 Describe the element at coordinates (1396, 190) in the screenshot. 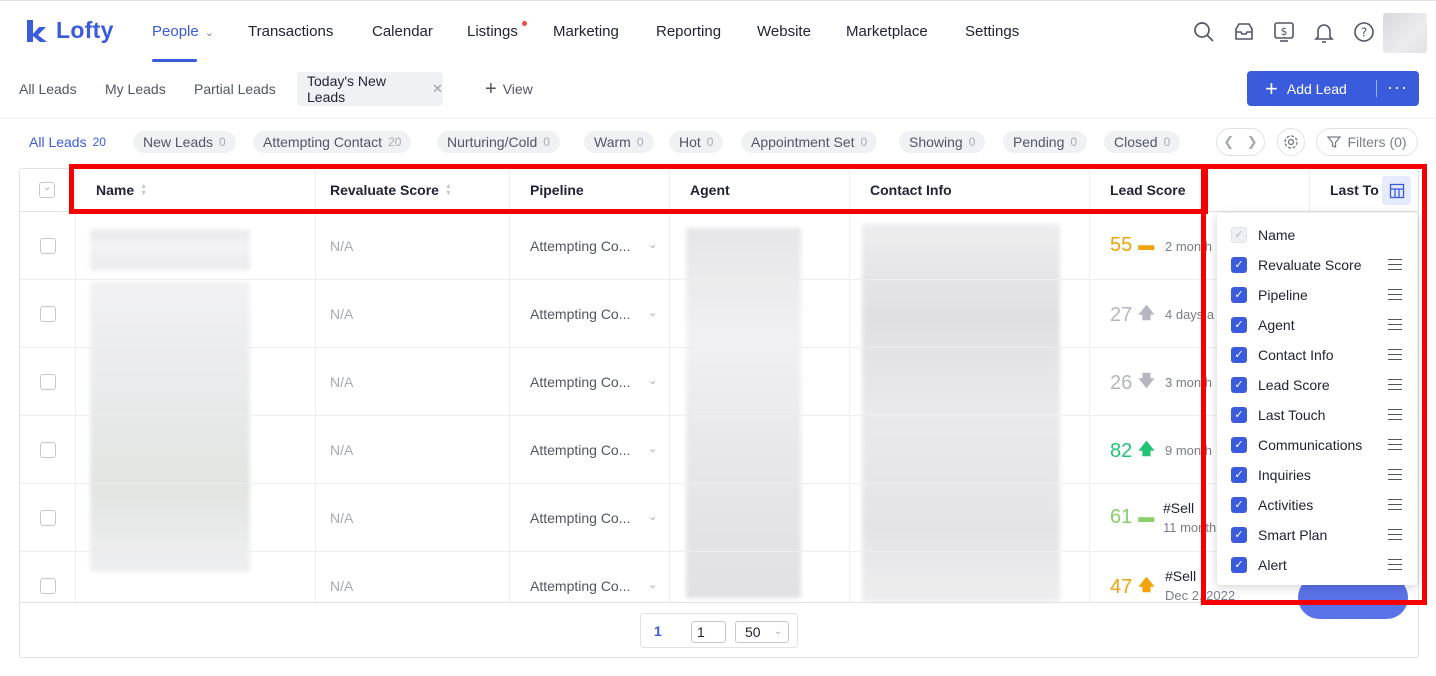

I see `column-settings-button` at that location.